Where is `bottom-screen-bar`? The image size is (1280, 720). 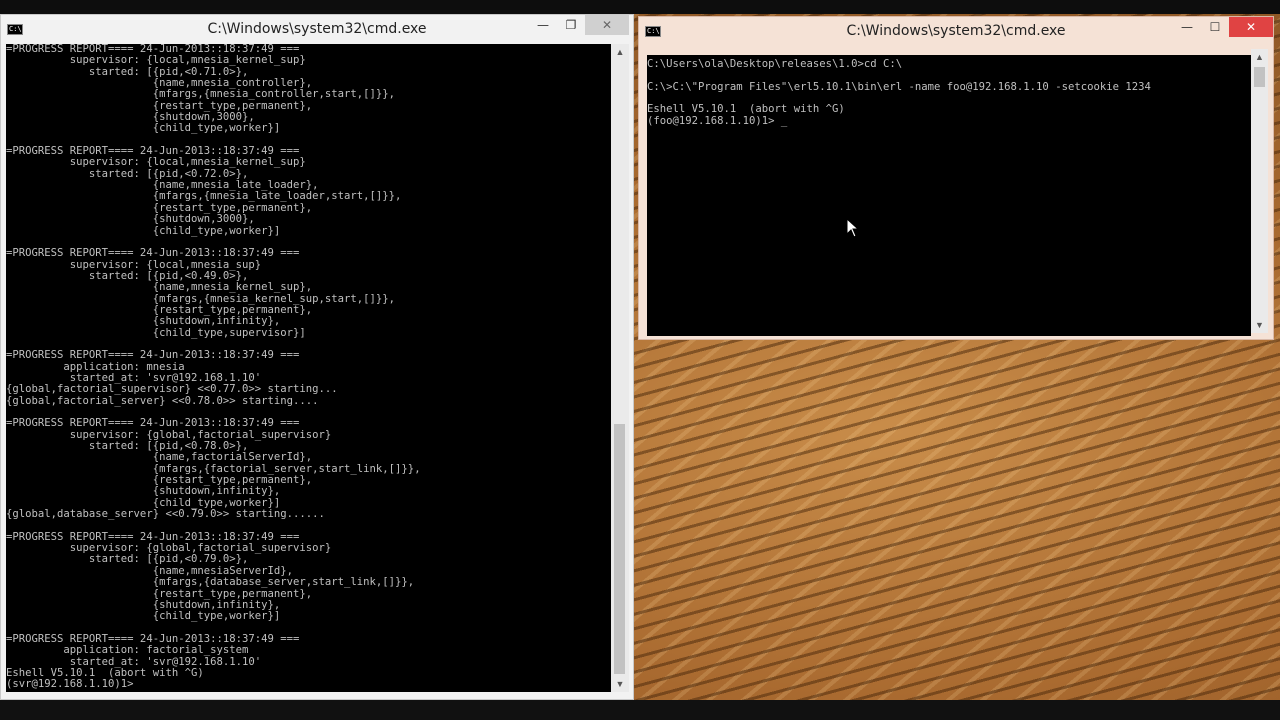 bottom-screen-bar is located at coordinates (640, 710).